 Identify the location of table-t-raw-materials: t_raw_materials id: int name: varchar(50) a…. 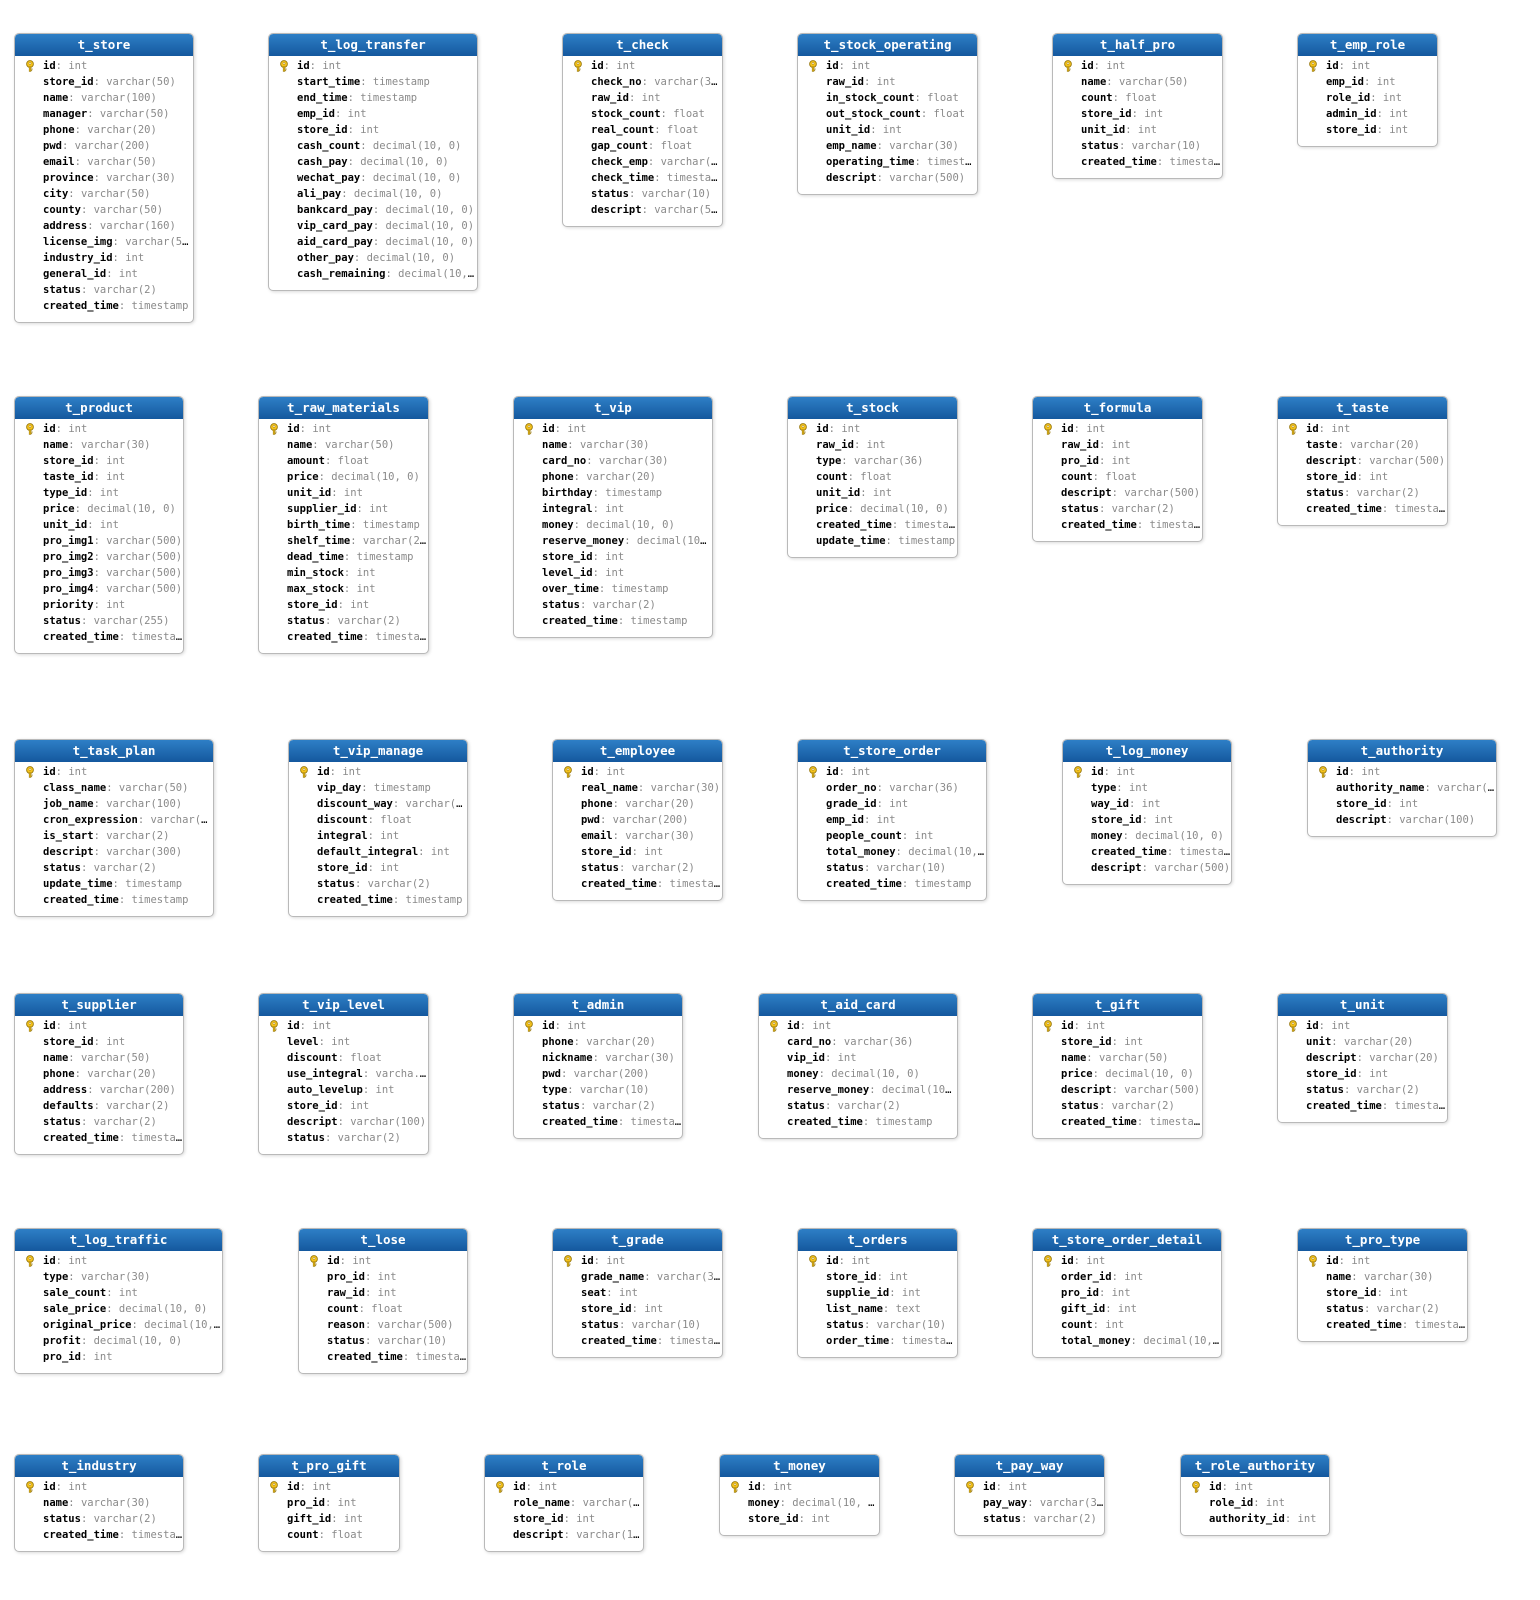
(343, 525).